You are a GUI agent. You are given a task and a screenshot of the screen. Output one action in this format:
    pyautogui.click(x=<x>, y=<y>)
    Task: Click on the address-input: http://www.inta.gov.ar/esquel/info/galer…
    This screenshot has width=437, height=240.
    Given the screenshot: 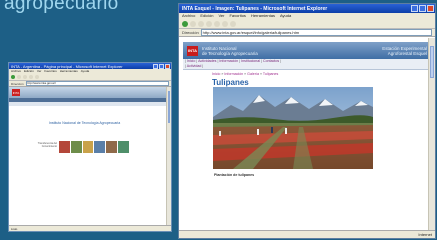 What is the action you would take?
    pyautogui.click(x=316, y=32)
    